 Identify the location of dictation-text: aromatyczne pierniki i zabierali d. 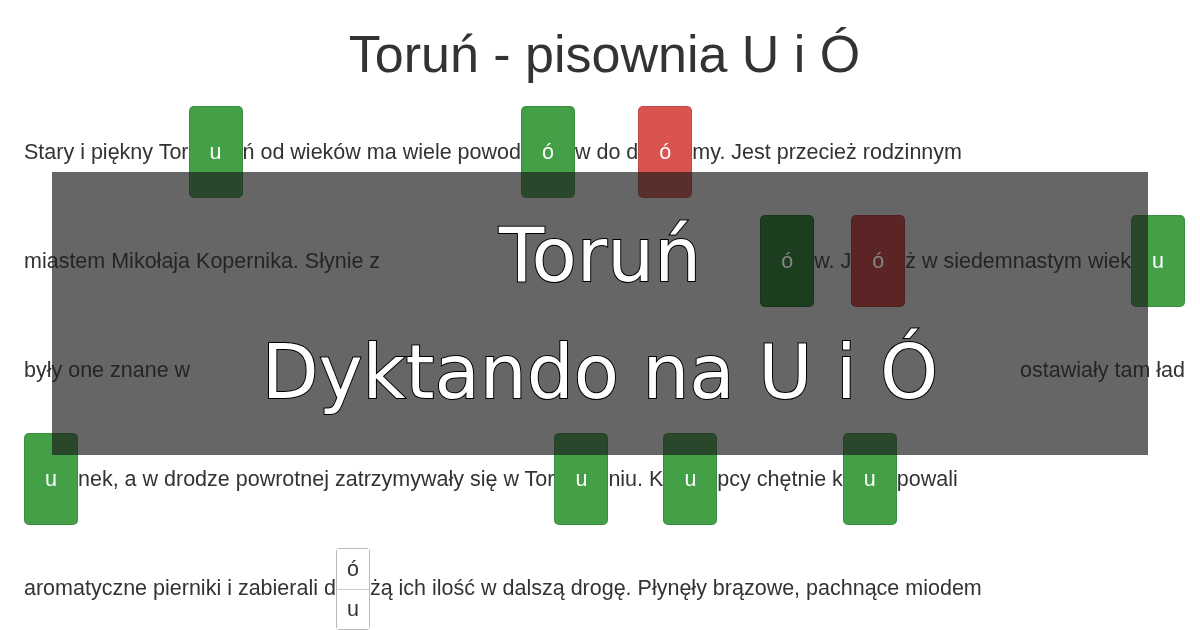
(180, 588).